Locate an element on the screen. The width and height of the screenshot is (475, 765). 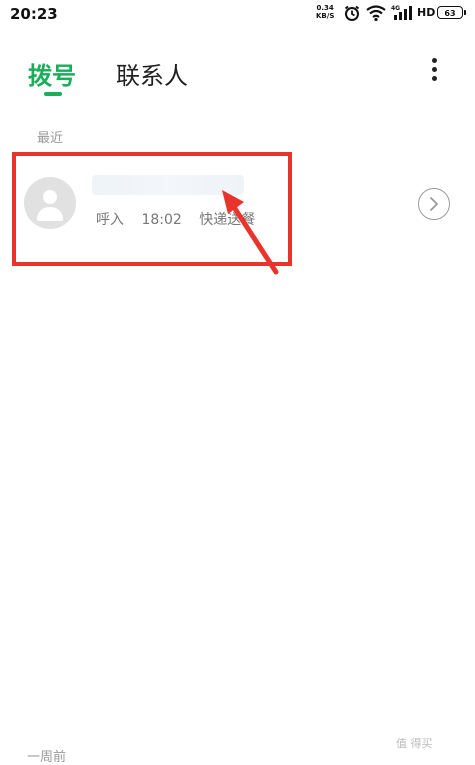
active-tab-indicator is located at coordinates (53, 94).